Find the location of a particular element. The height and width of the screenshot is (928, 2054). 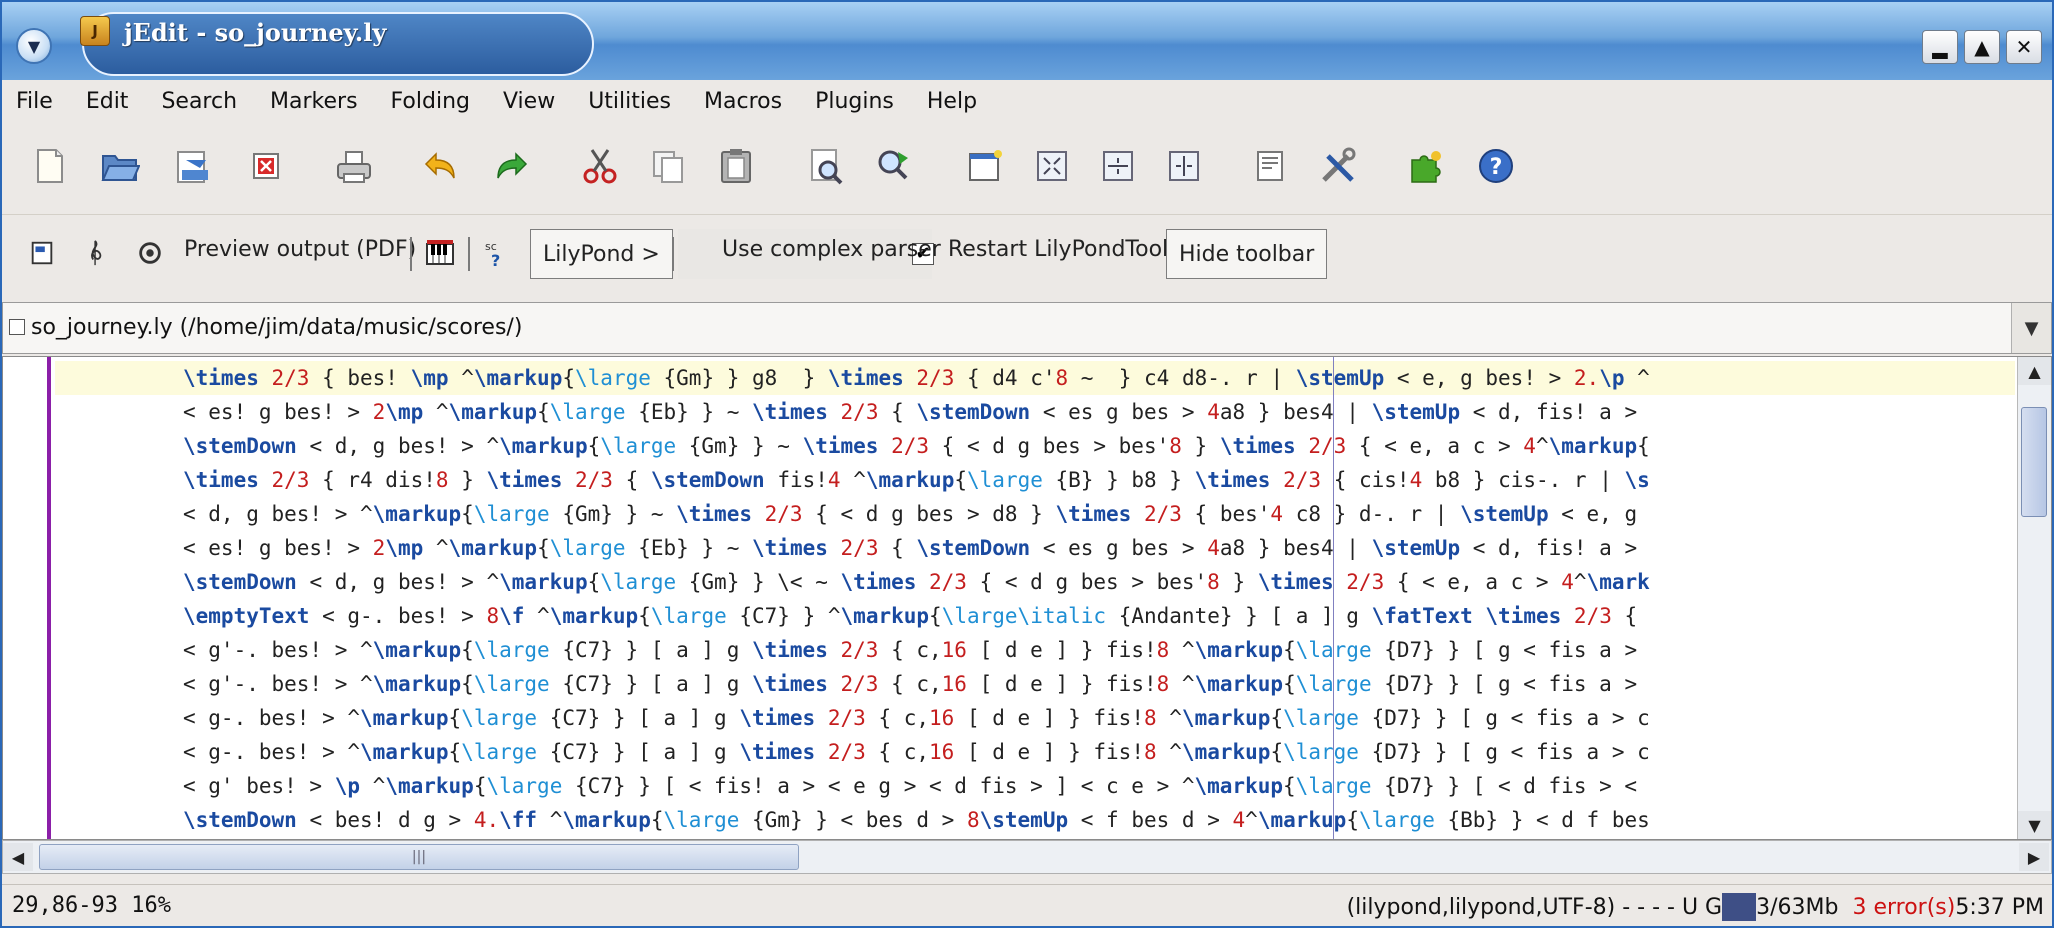

generate-pdf-button is located at coordinates (42, 253).